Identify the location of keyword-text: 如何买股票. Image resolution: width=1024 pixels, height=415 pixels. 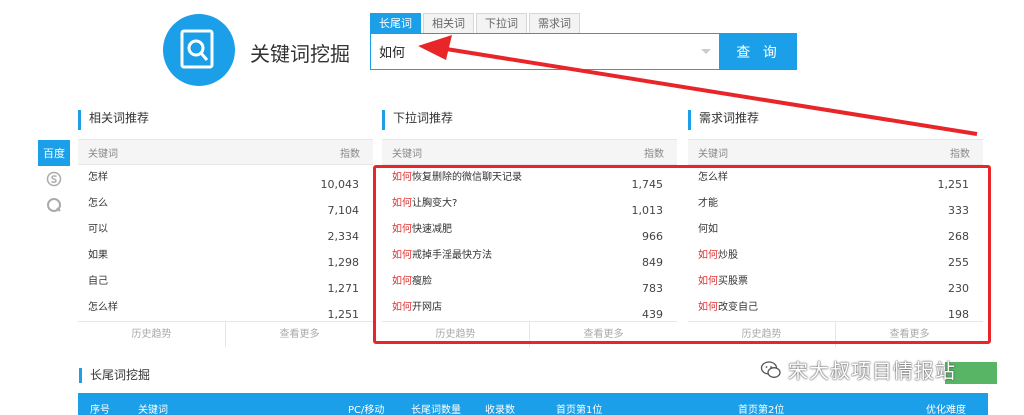
(723, 279).